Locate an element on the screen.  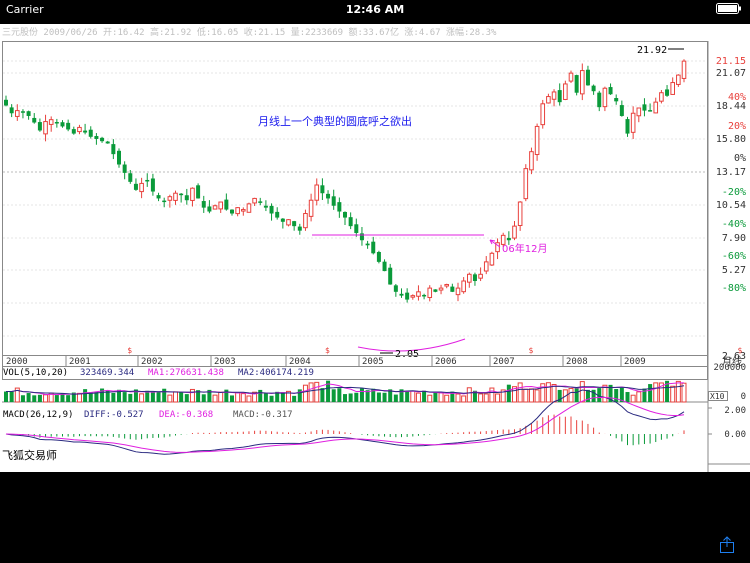
comment-annotation: 月线上一个典型的圆底呼之欲出 is located at coordinates (335, 121).